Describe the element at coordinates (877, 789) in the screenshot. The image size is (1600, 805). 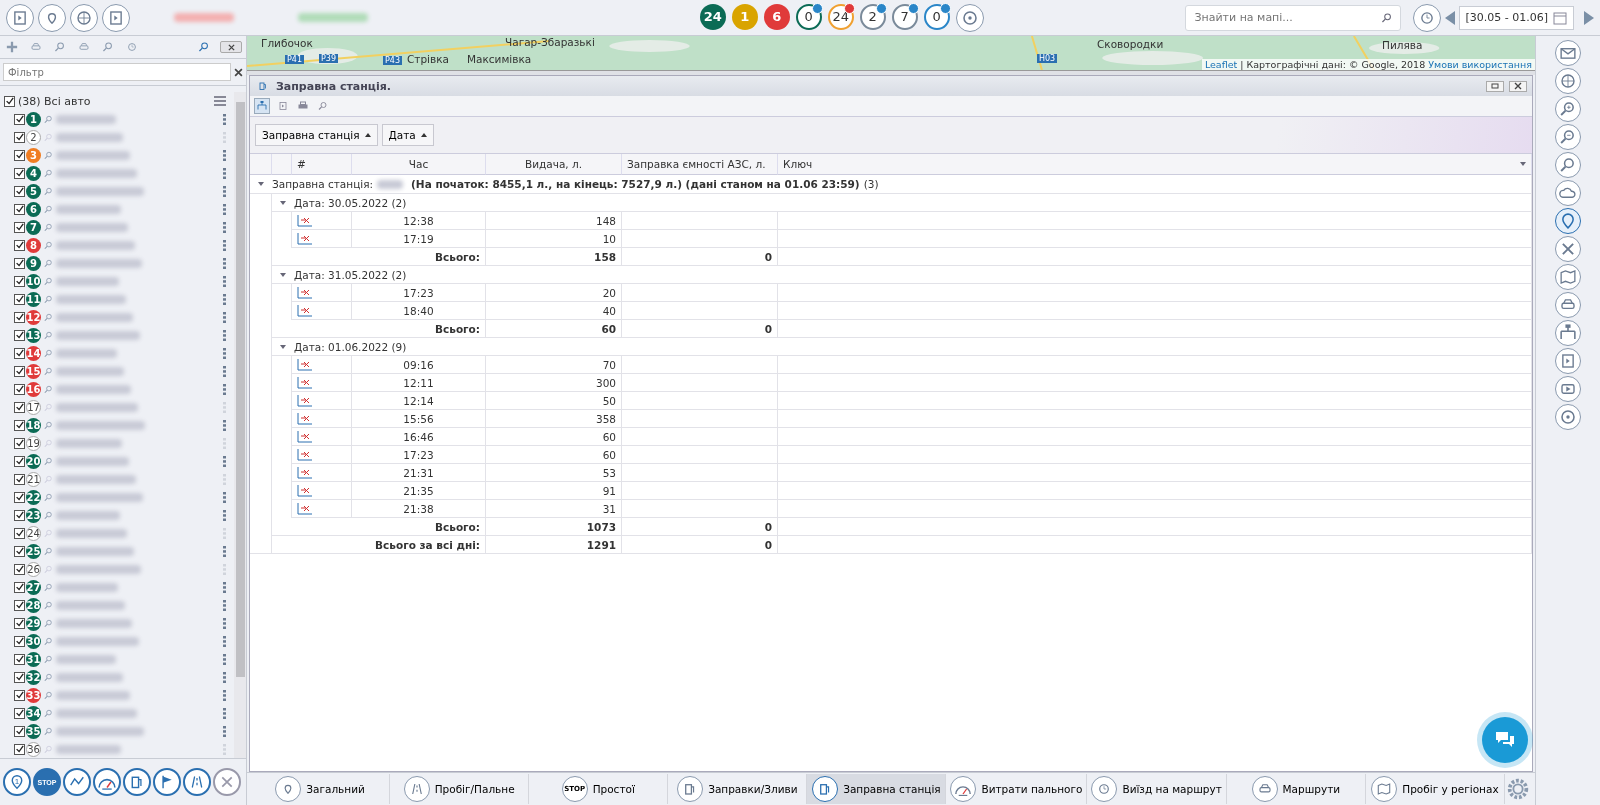
I see `report-tab: Заправна станція` at that location.